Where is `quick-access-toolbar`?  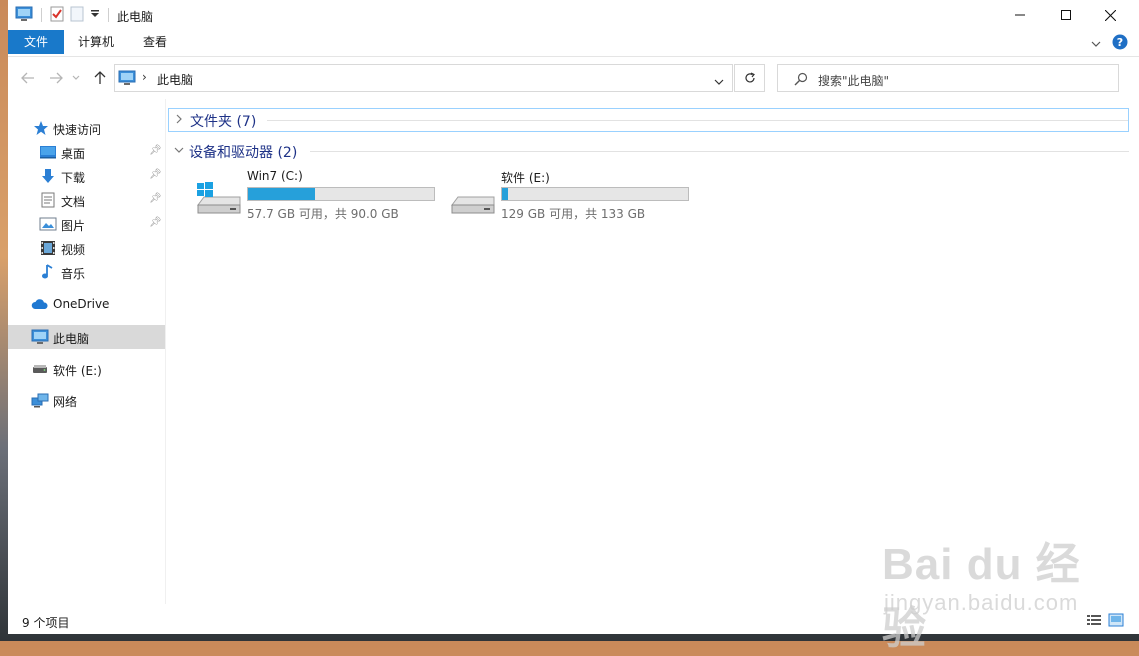
quick-access-toolbar is located at coordinates (63, 15).